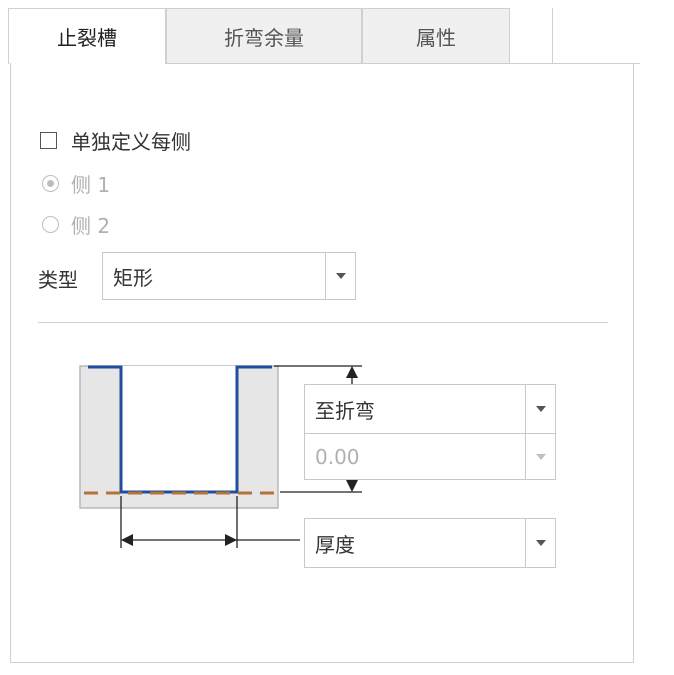 This screenshot has width=674, height=675. What do you see at coordinates (345, 410) in the screenshot?
I see `depth-reference-value: 至折弯` at bounding box center [345, 410].